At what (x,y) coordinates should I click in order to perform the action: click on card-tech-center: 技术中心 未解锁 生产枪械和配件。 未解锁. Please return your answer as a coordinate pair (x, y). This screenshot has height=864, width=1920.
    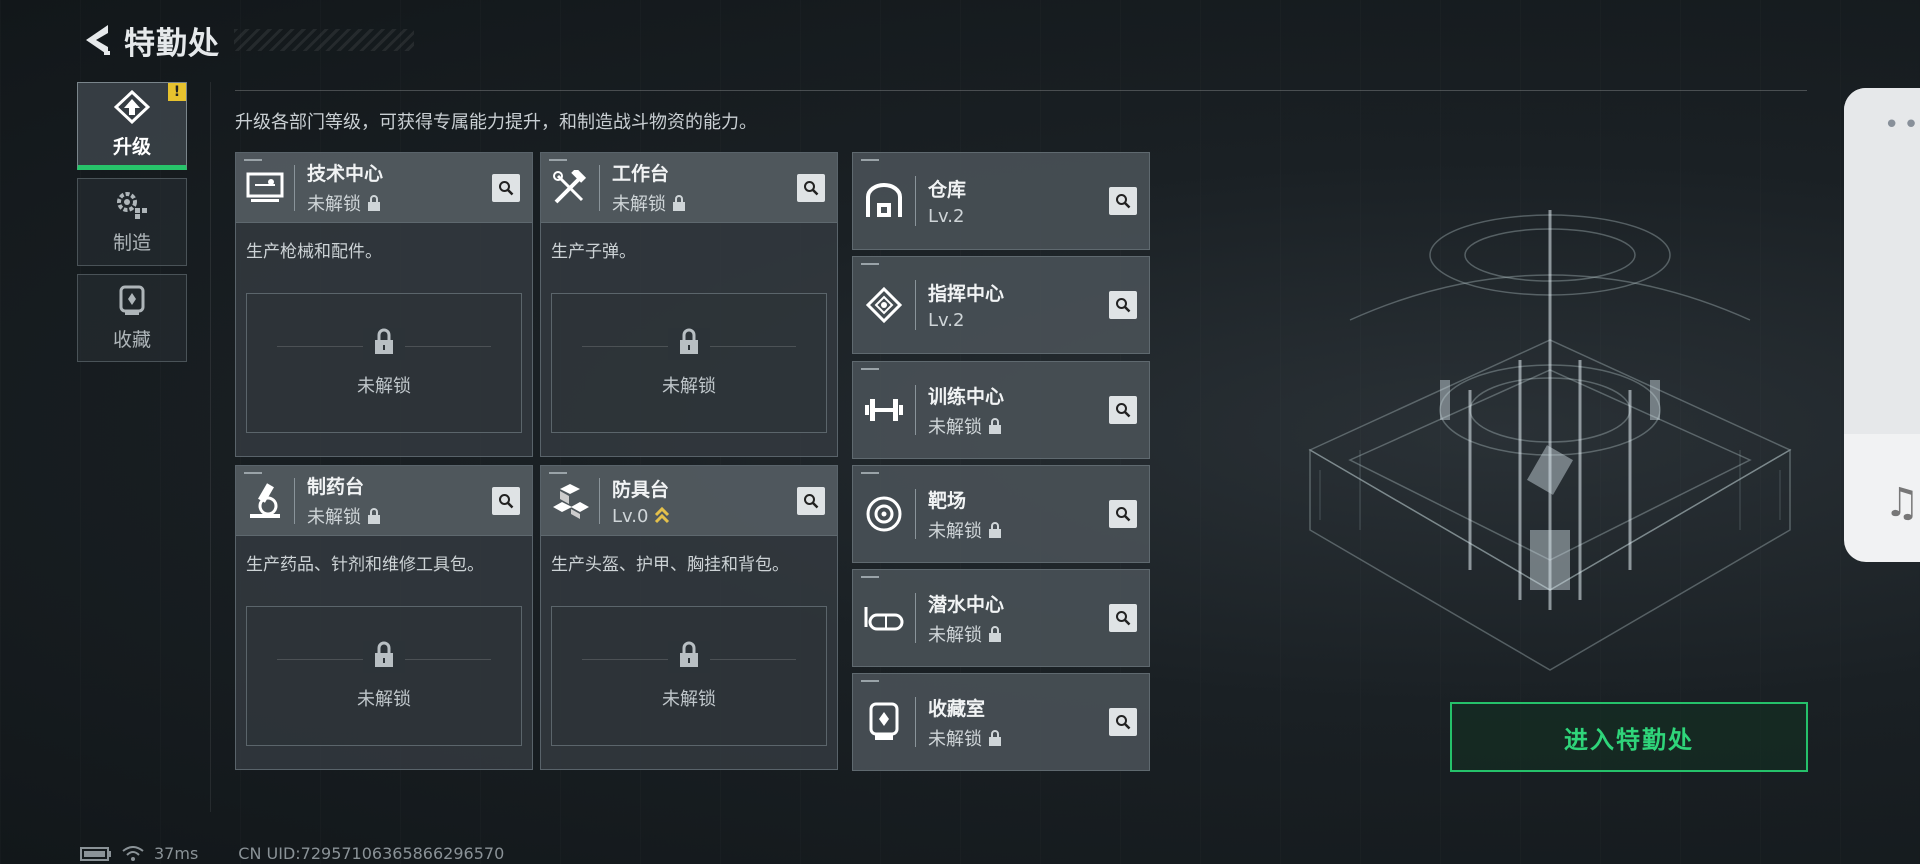
    Looking at the image, I should click on (384, 304).